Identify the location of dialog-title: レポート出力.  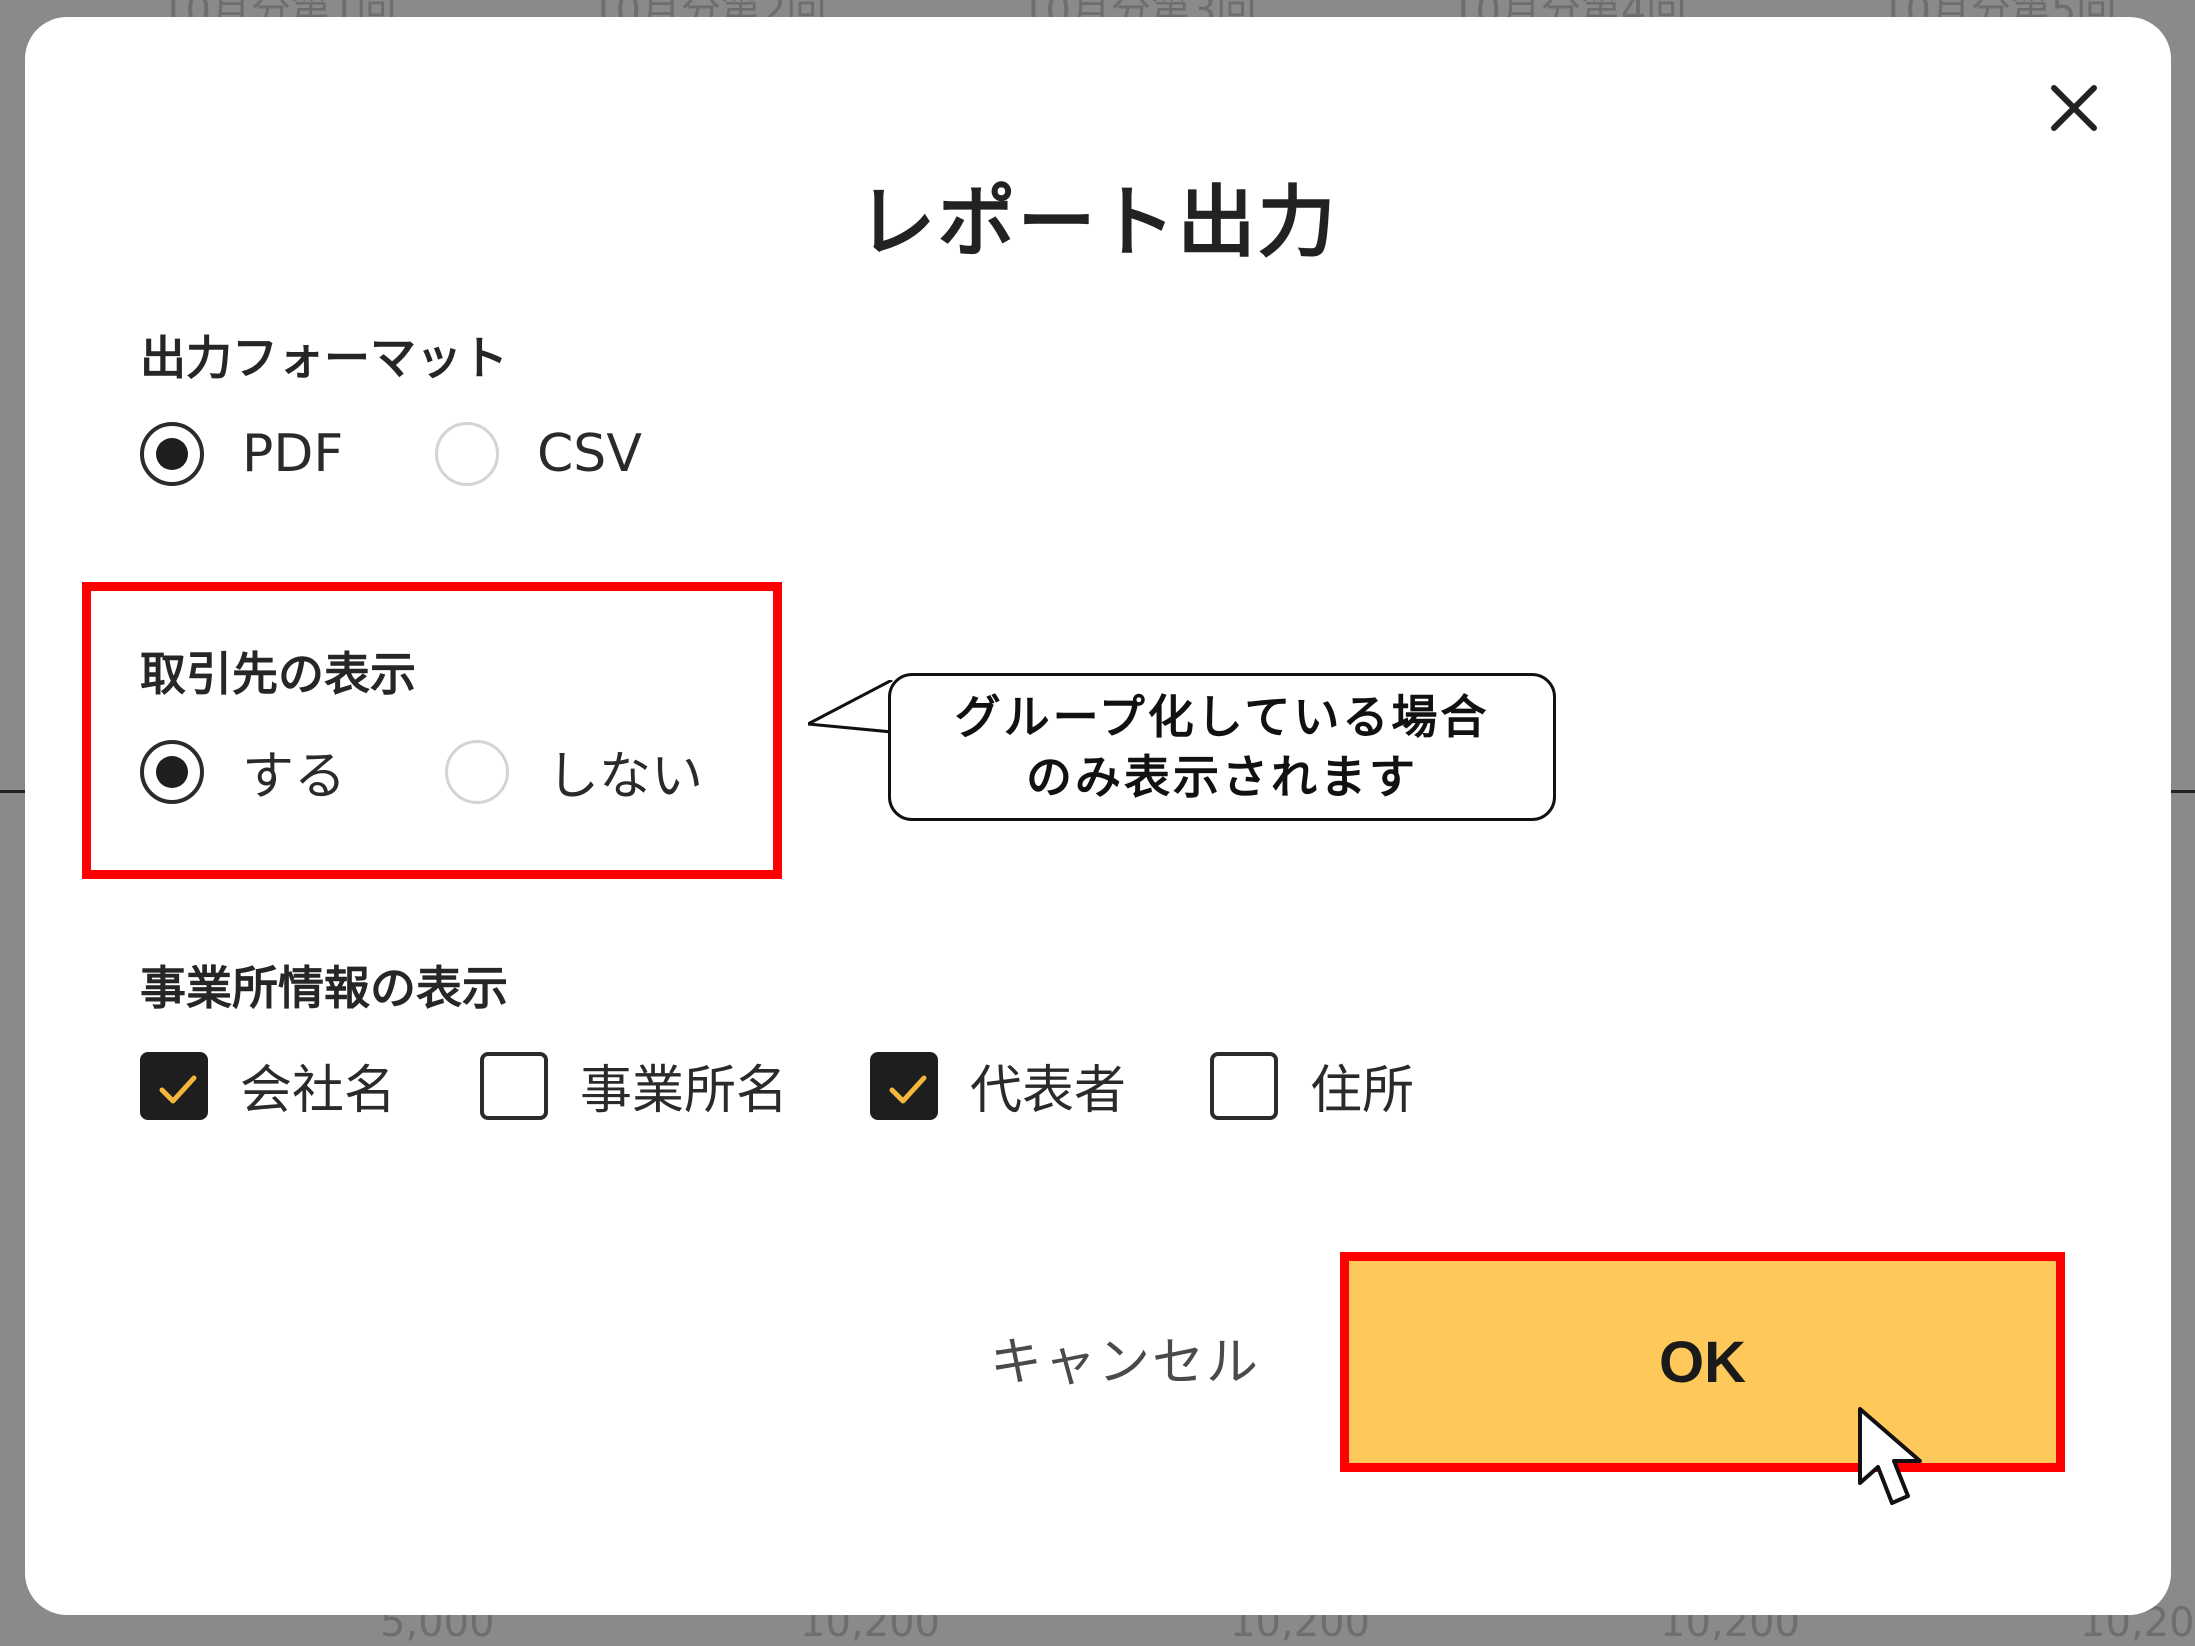
(1097, 223).